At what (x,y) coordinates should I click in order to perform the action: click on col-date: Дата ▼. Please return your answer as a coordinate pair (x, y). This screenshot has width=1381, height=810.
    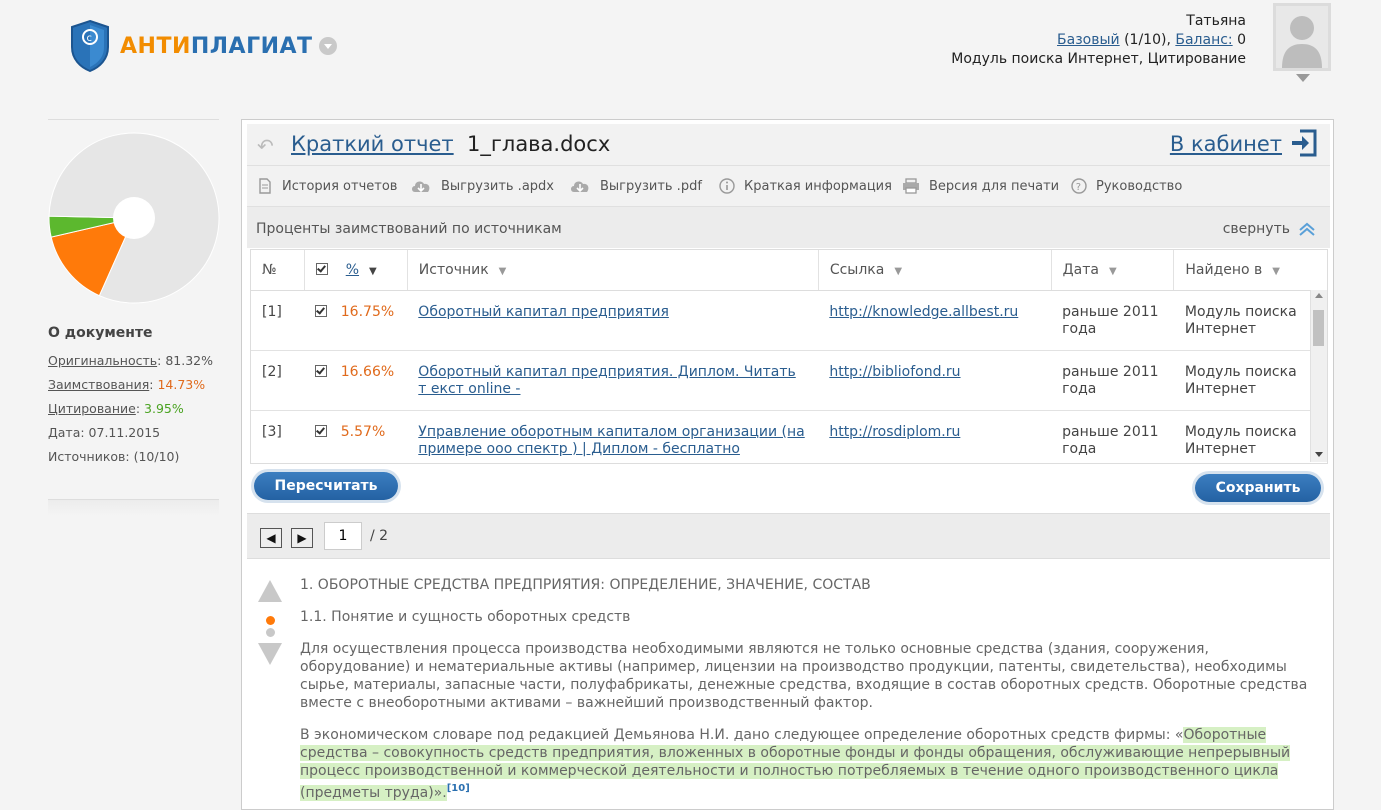
    Looking at the image, I should click on (1113, 270).